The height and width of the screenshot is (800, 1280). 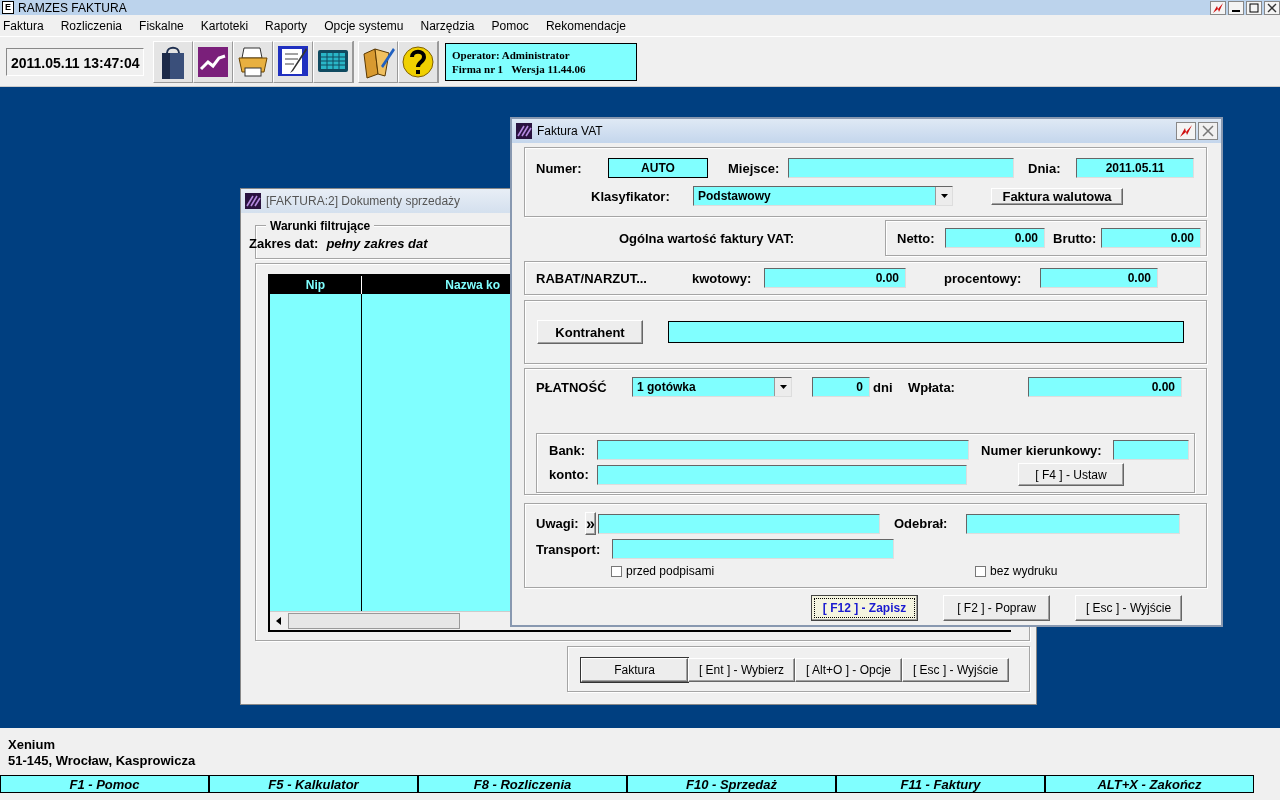 I want to click on function-key: ALT+X - Zakończ, so click(x=1149, y=784).